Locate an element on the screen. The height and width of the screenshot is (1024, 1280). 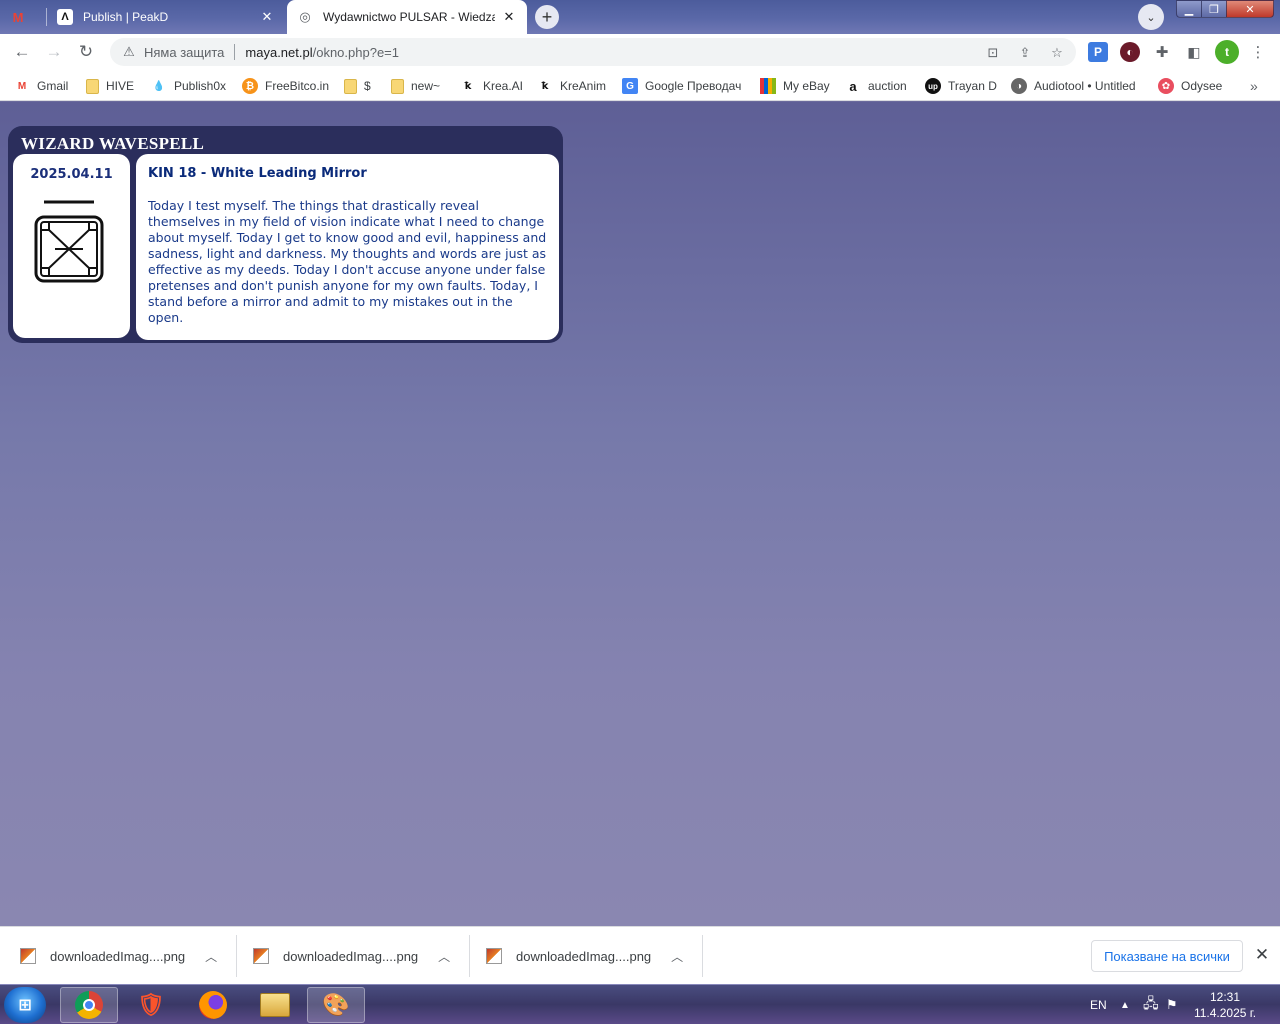
taskbar-explorer is located at coordinates (275, 1005).